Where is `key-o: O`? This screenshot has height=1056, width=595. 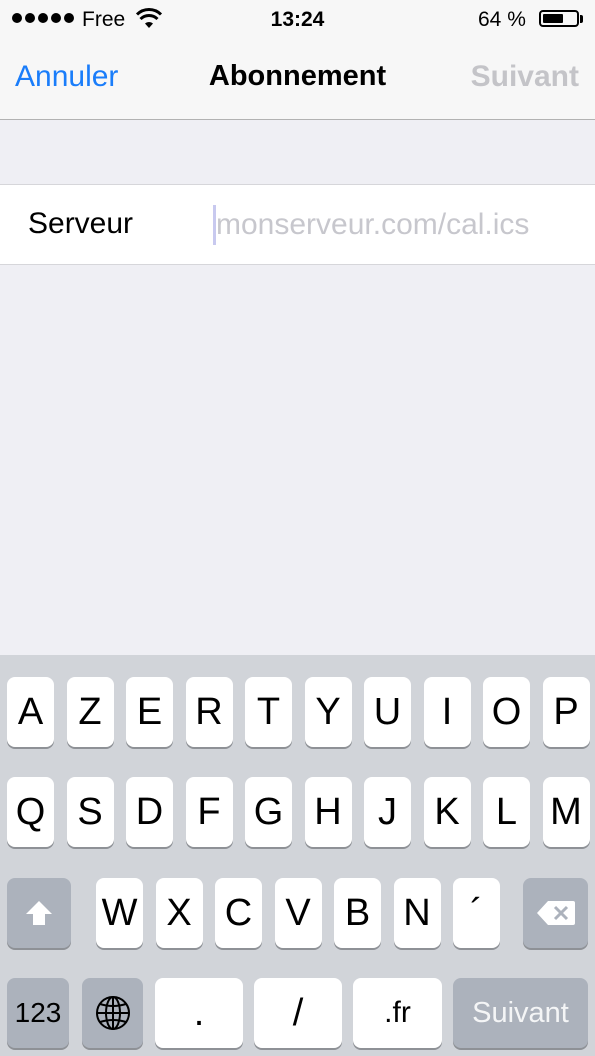
key-o: O is located at coordinates (506, 712).